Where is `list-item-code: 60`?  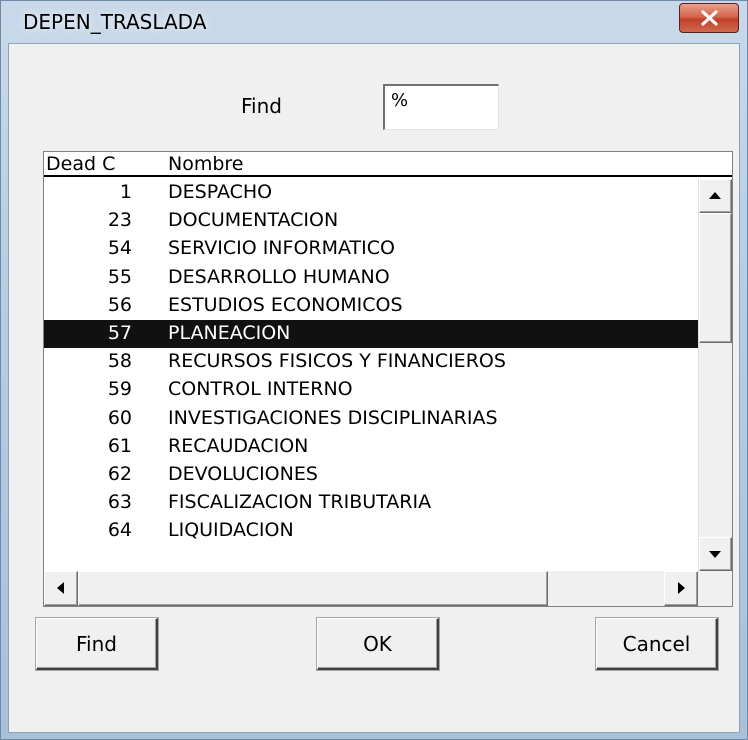
list-item-code: 60 is located at coordinates (119, 417).